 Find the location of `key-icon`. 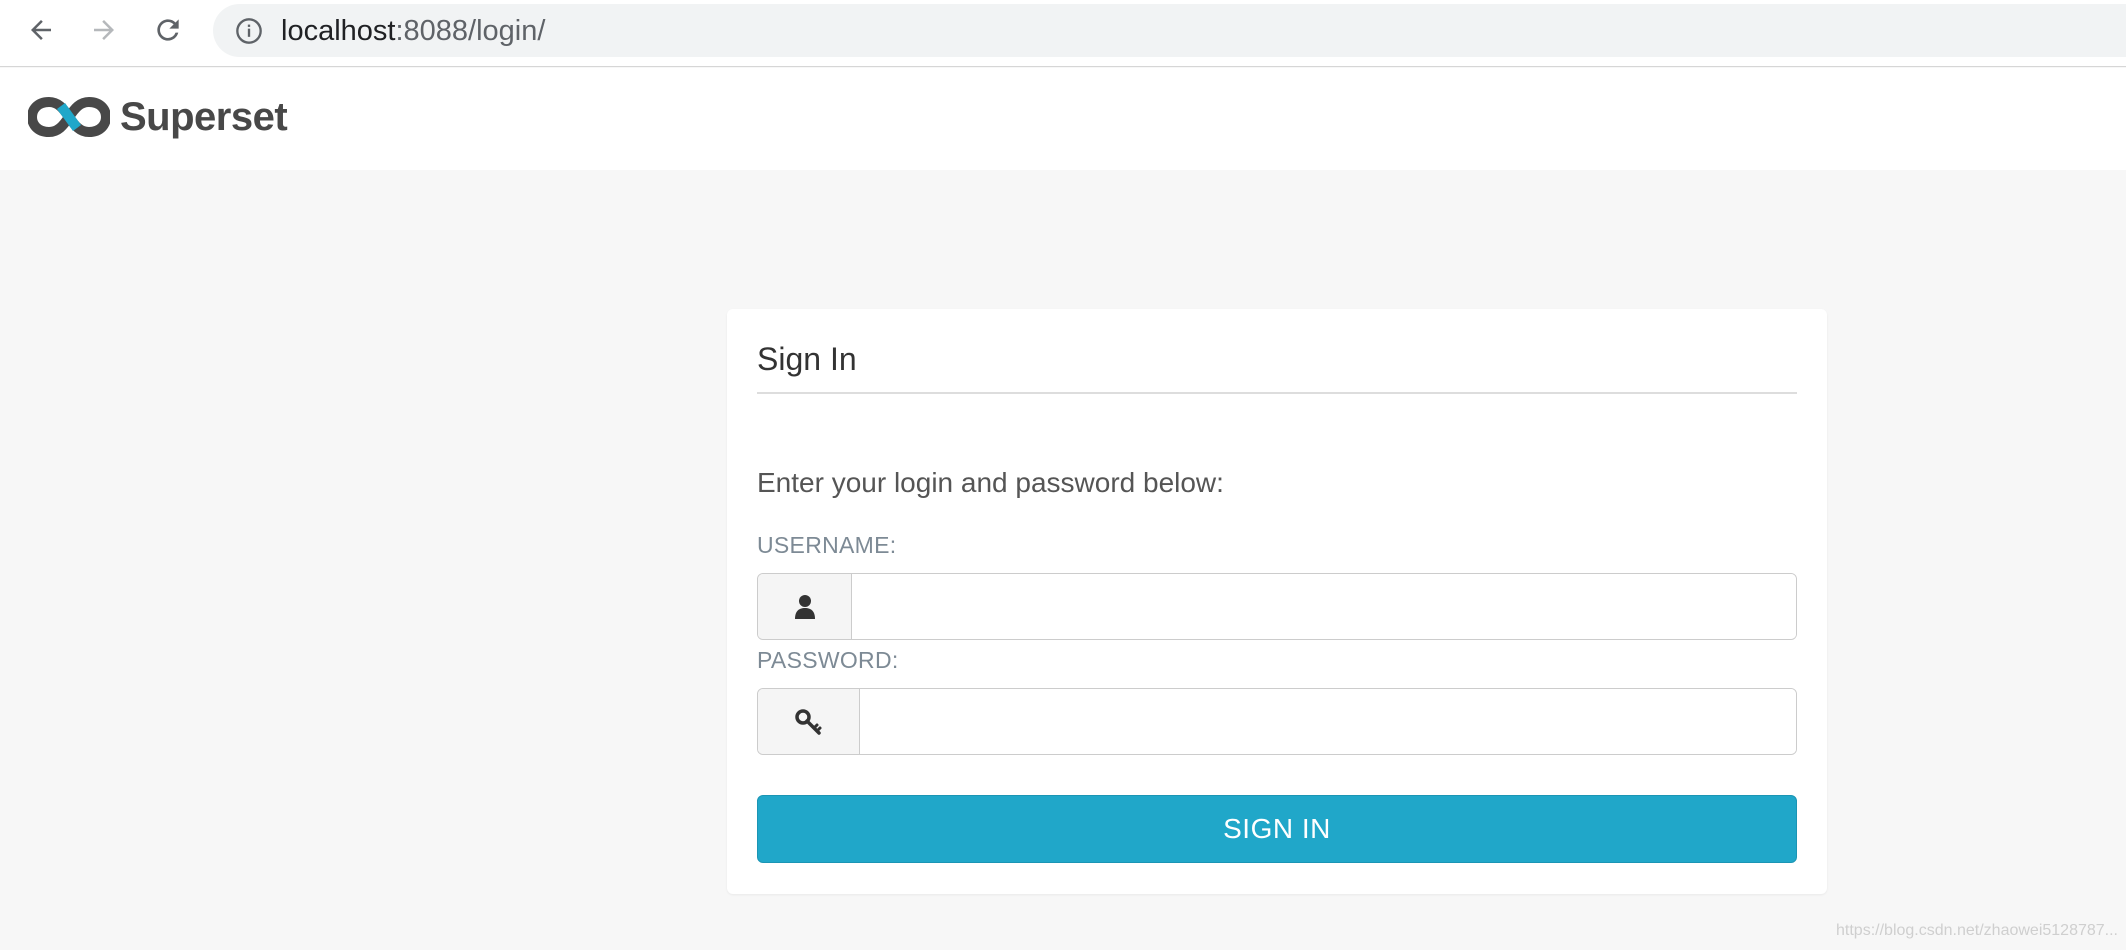

key-icon is located at coordinates (807, 721).